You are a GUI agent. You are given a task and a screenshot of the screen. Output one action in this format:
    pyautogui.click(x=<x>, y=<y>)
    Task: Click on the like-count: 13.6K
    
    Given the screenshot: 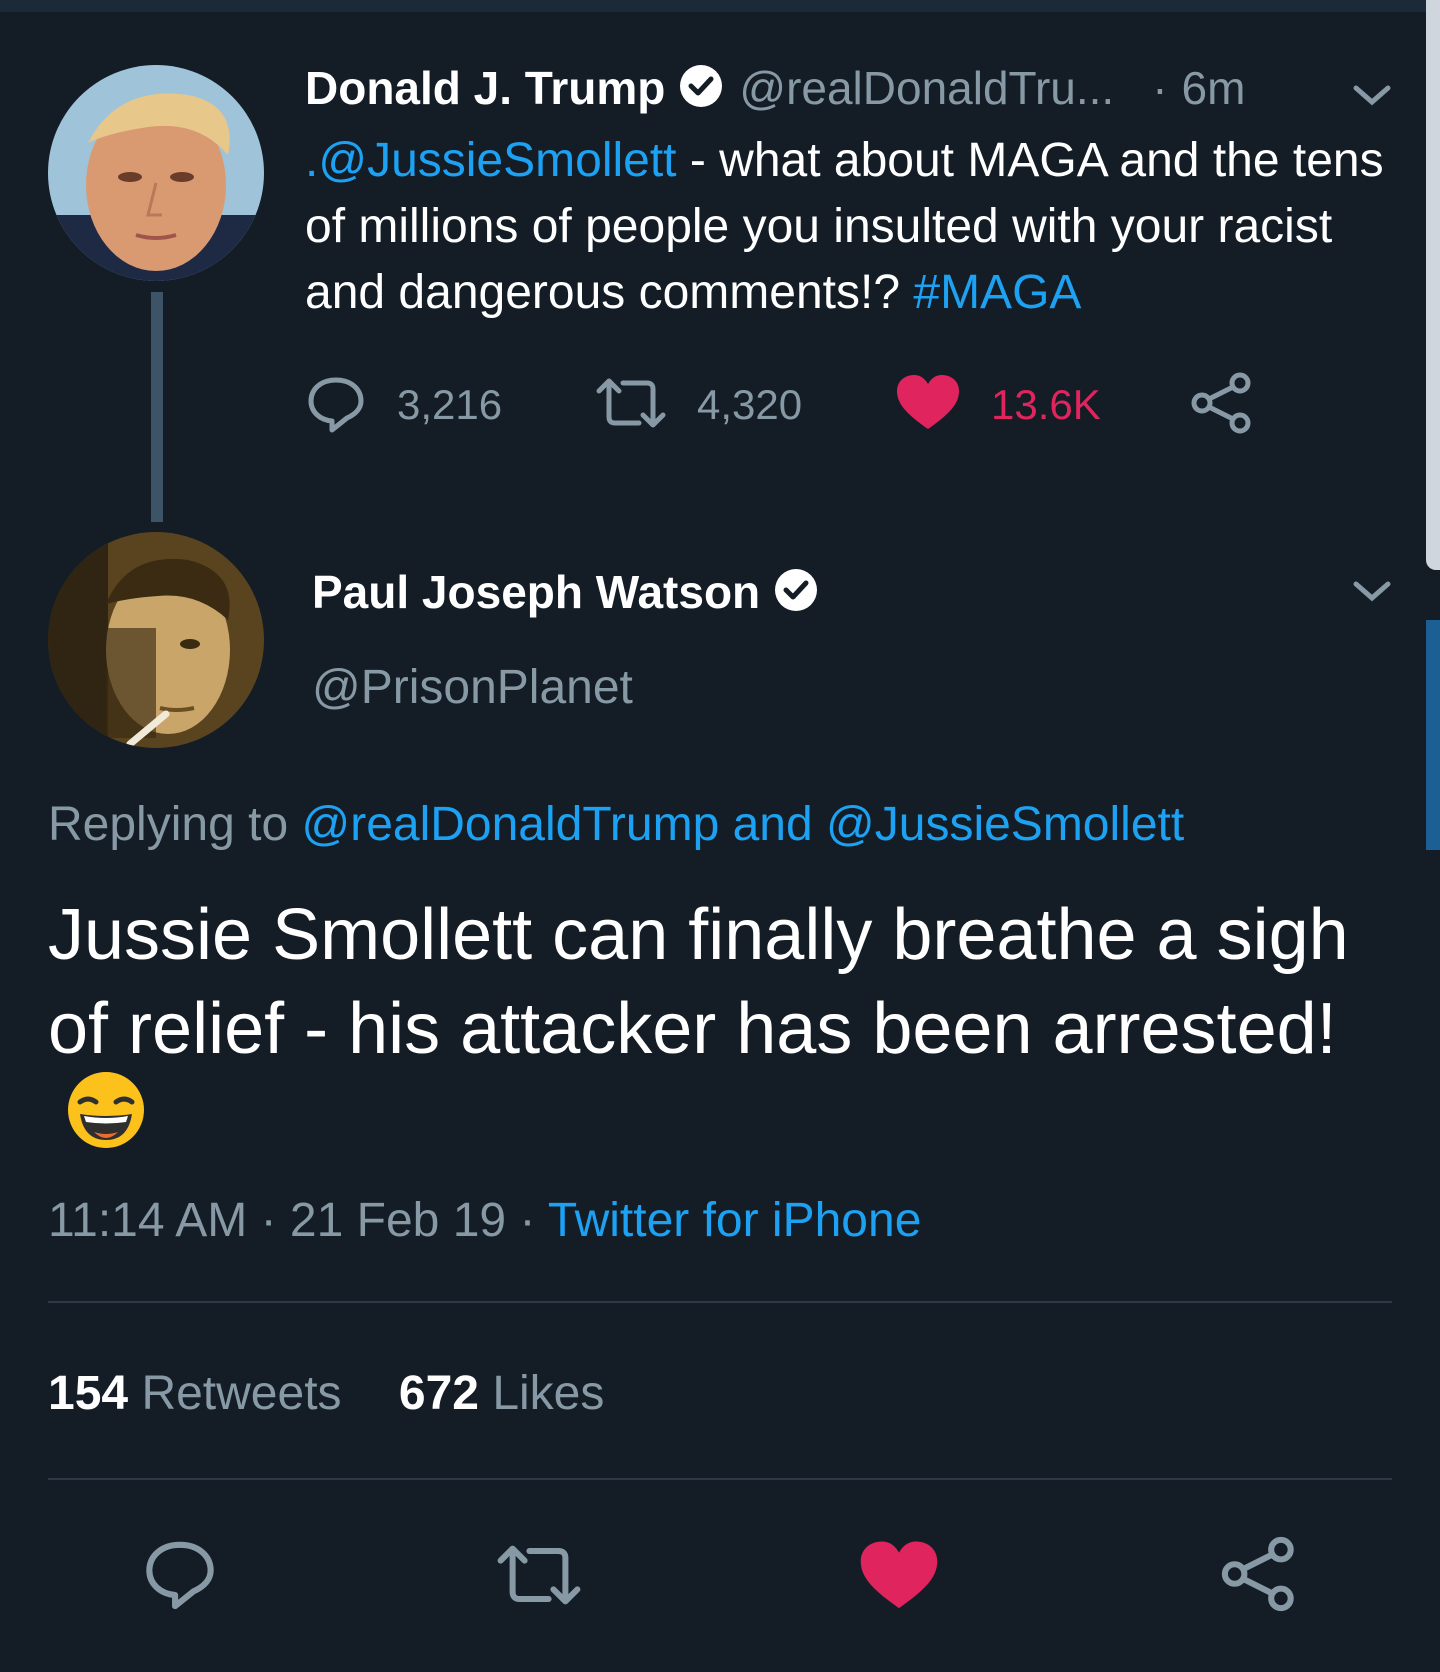 What is the action you would take?
    pyautogui.click(x=1046, y=404)
    